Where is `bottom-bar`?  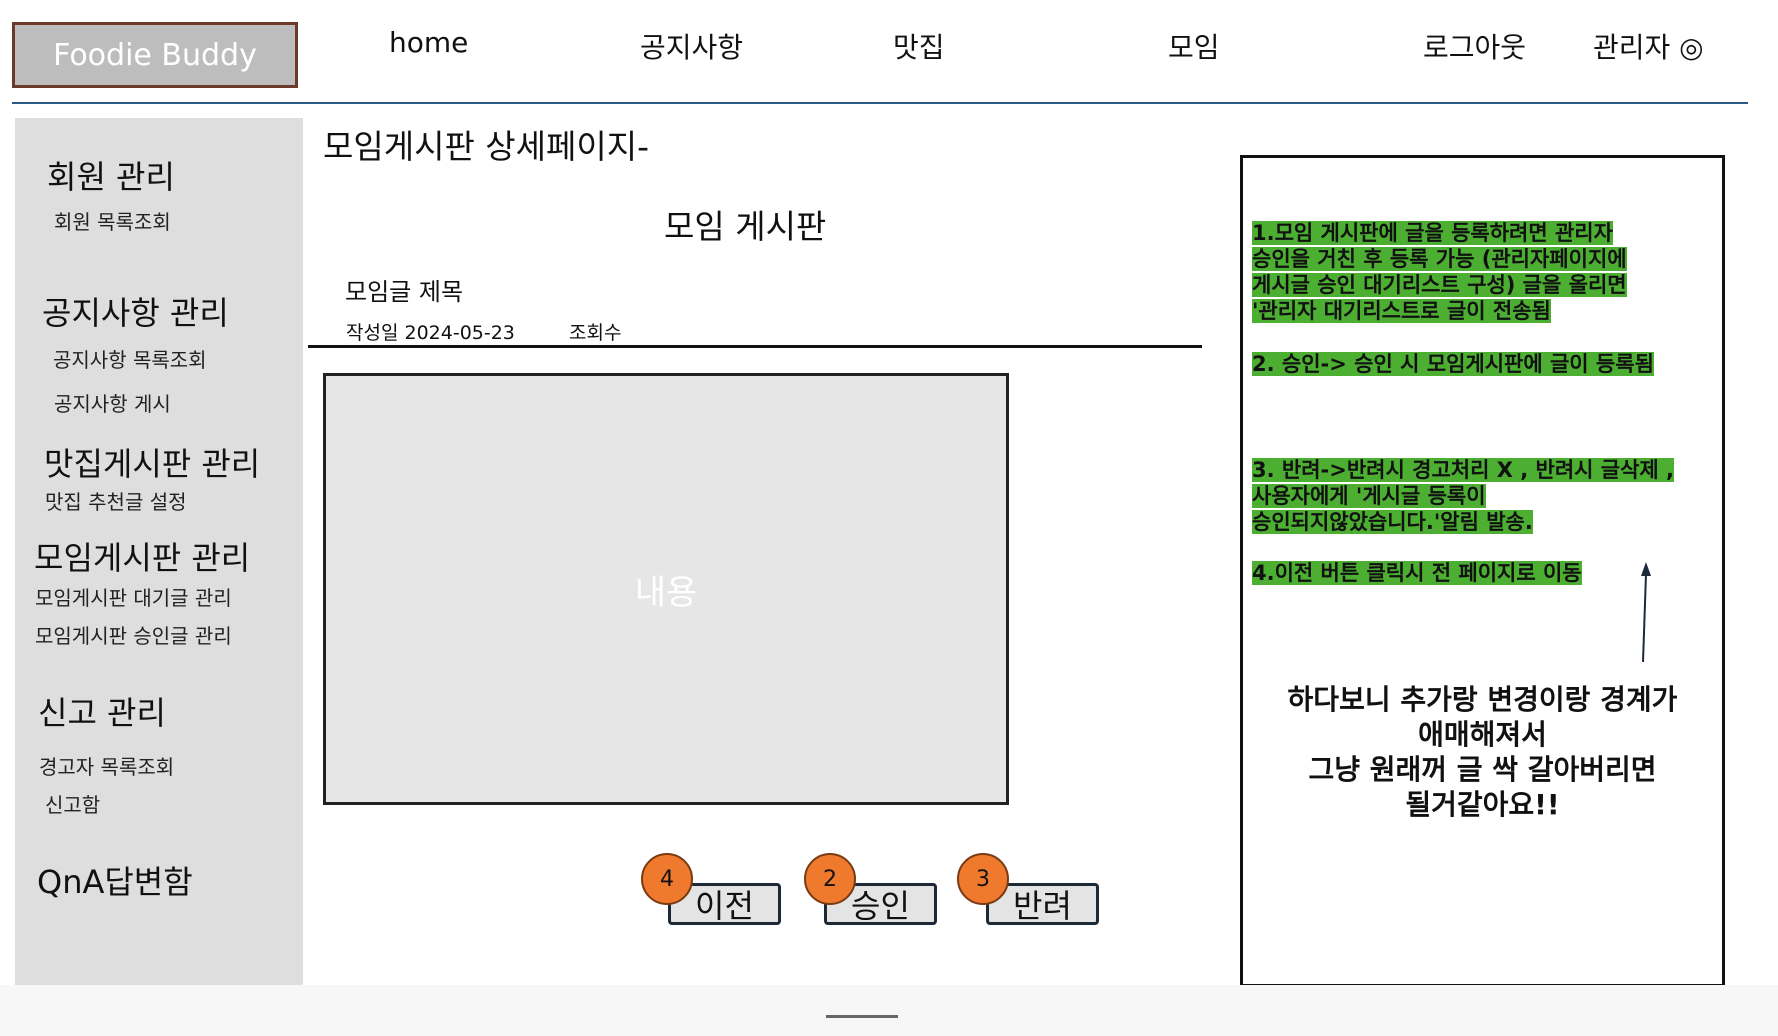 bottom-bar is located at coordinates (889, 1010).